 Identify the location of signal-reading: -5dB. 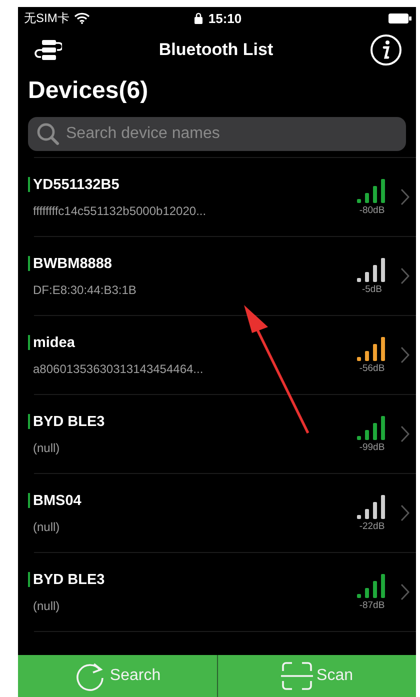
(372, 289).